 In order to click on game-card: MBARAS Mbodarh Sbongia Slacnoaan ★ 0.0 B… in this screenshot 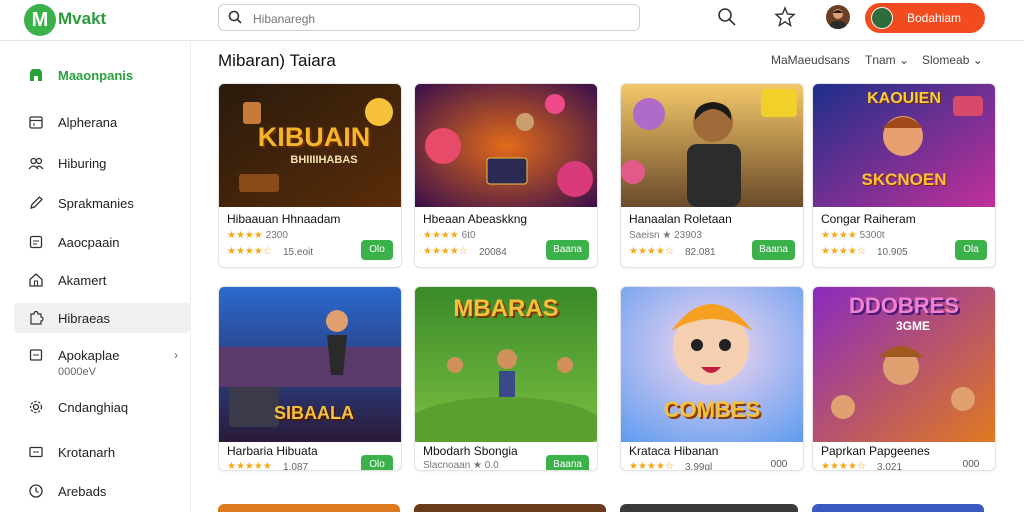, I will do `click(506, 378)`.